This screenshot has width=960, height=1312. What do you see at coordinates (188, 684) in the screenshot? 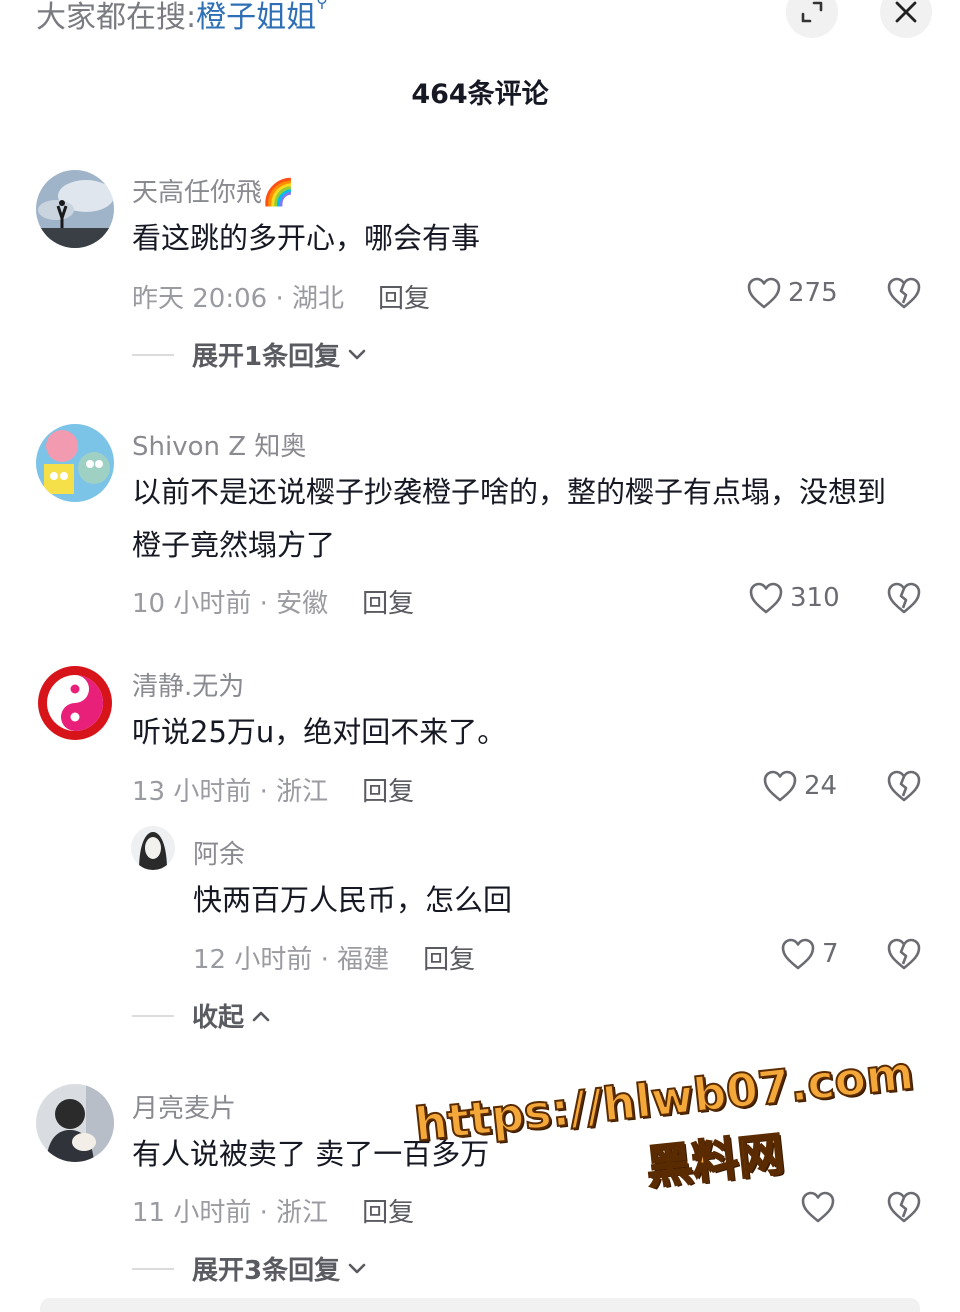
I see `comment-username: 清静.无为` at bounding box center [188, 684].